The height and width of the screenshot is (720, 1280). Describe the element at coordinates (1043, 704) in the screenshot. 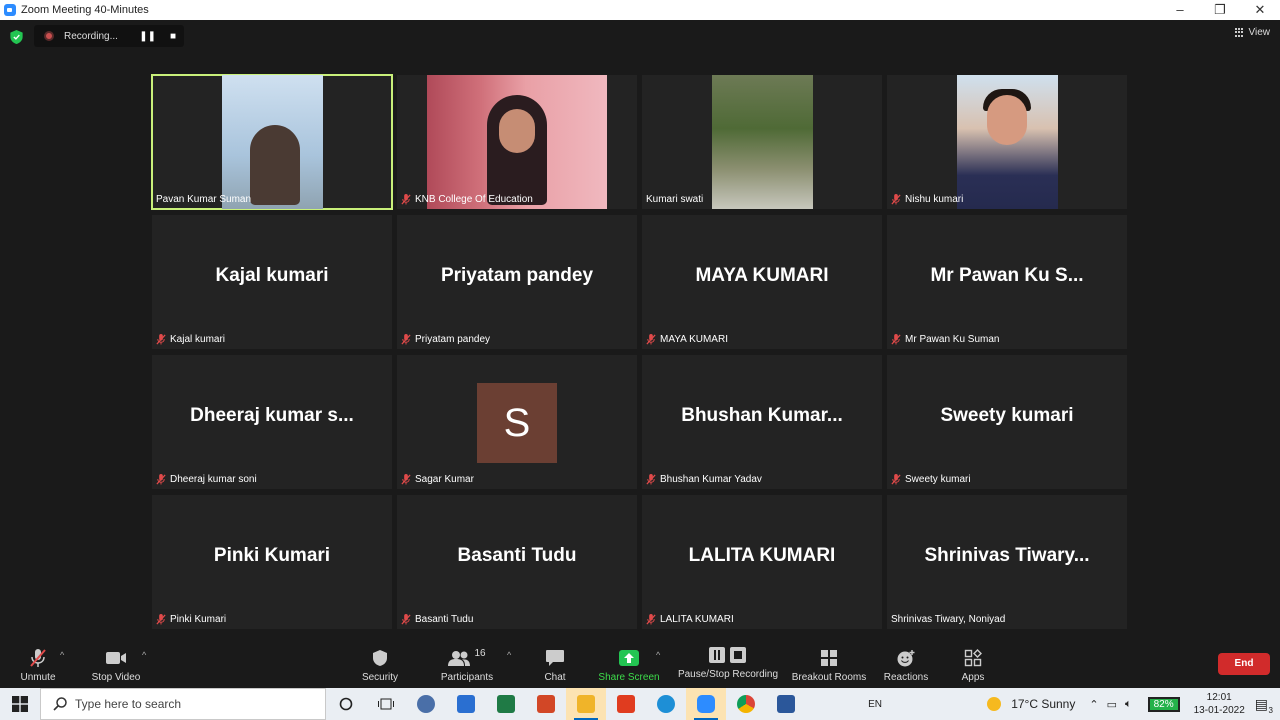

I see `weather-label: 17°C Sunny` at that location.